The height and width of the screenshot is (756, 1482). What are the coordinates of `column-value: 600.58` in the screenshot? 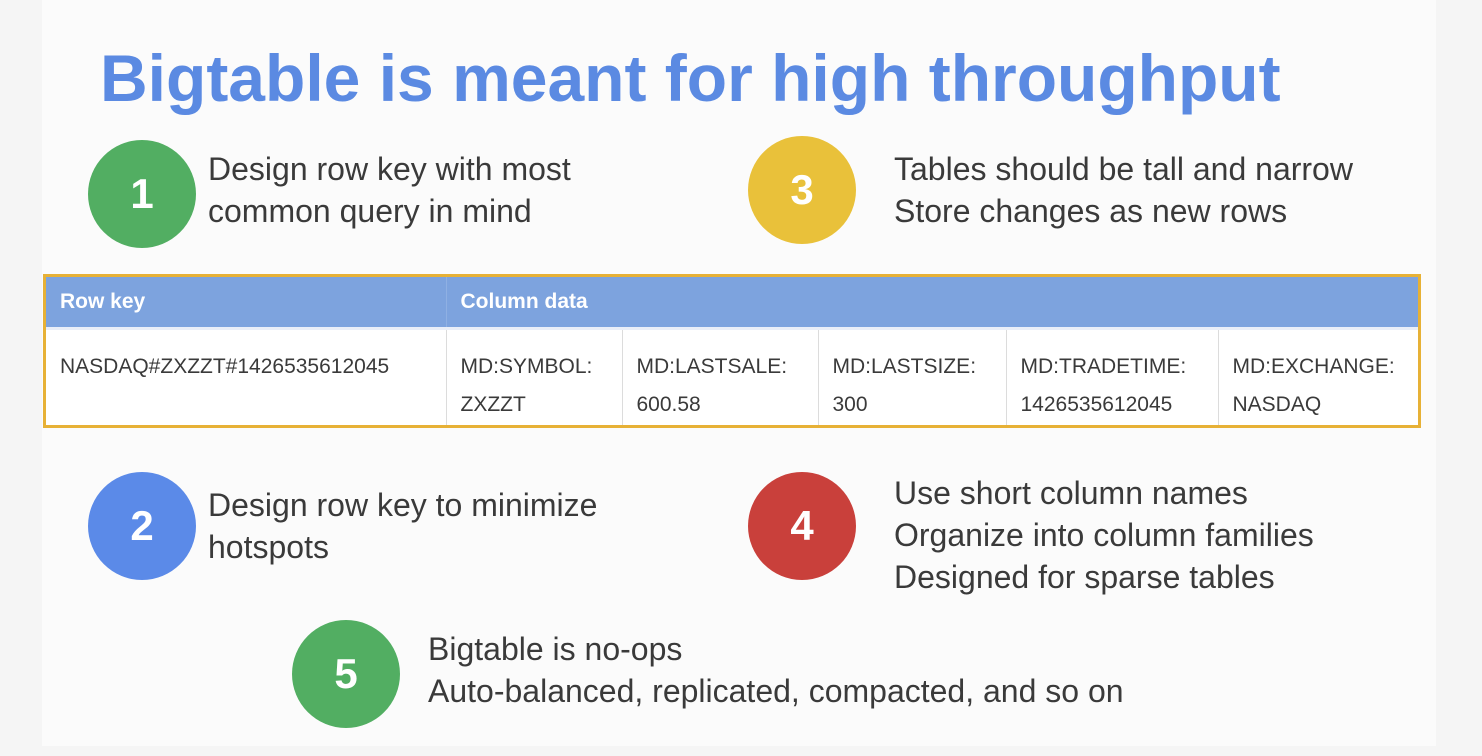 It's located at (668, 404).